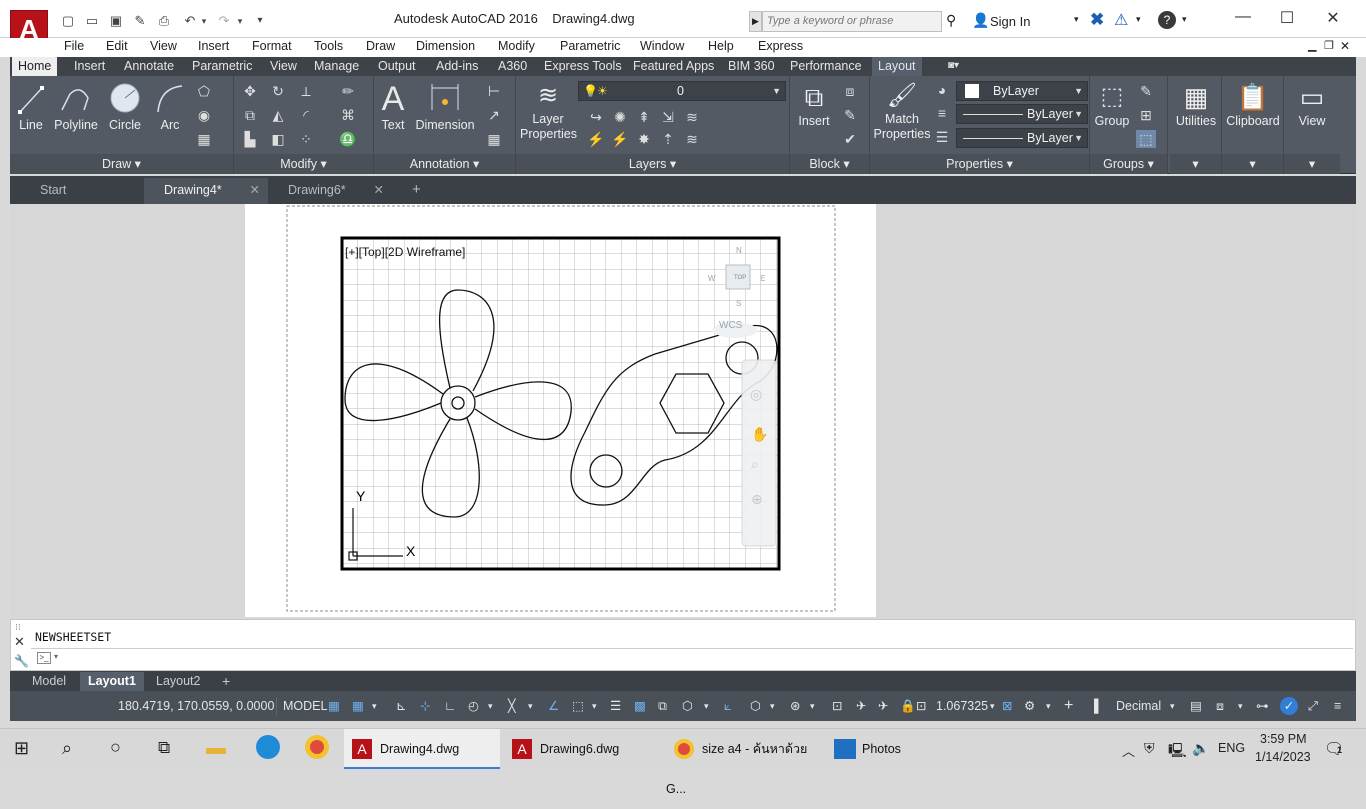 The height and width of the screenshot is (809, 1366). What do you see at coordinates (163, 46) in the screenshot?
I see `menu-view: View` at bounding box center [163, 46].